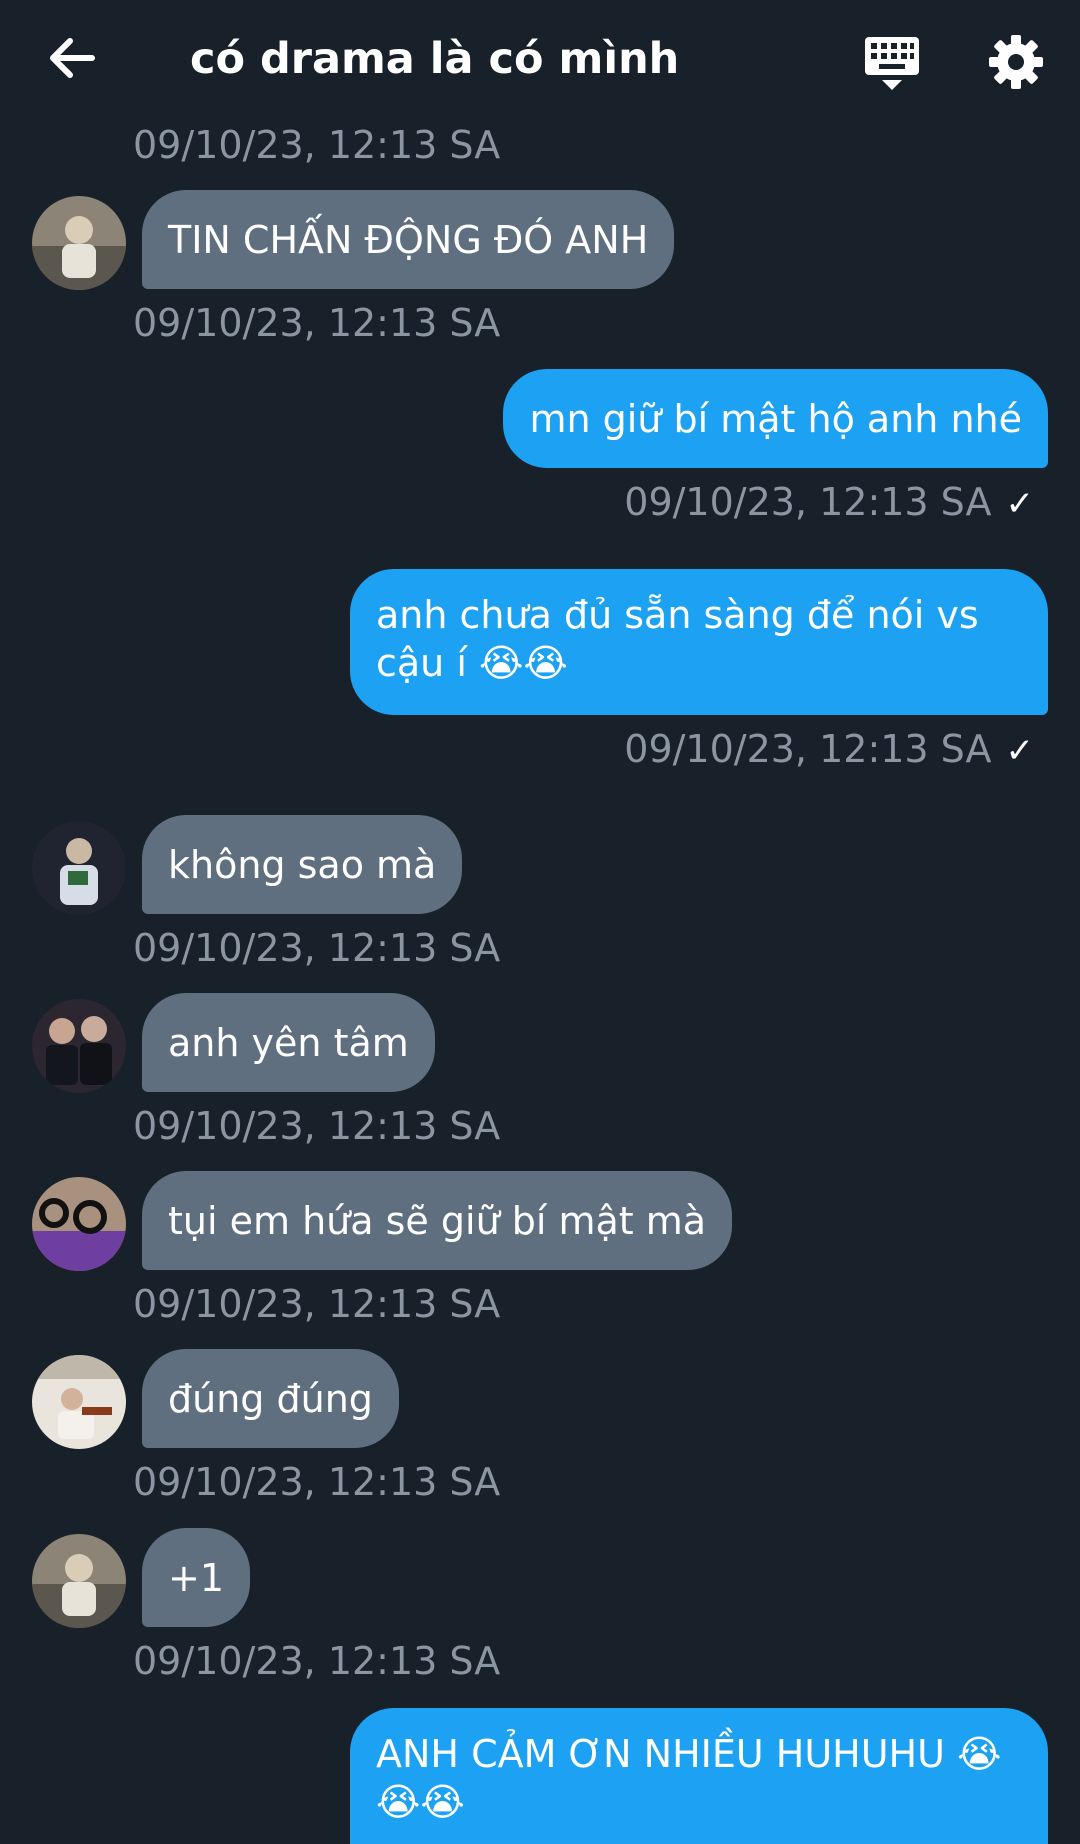  Describe the element at coordinates (288, 1042) in the screenshot. I see `incoming-message-bubble: anh yên tâm` at that location.